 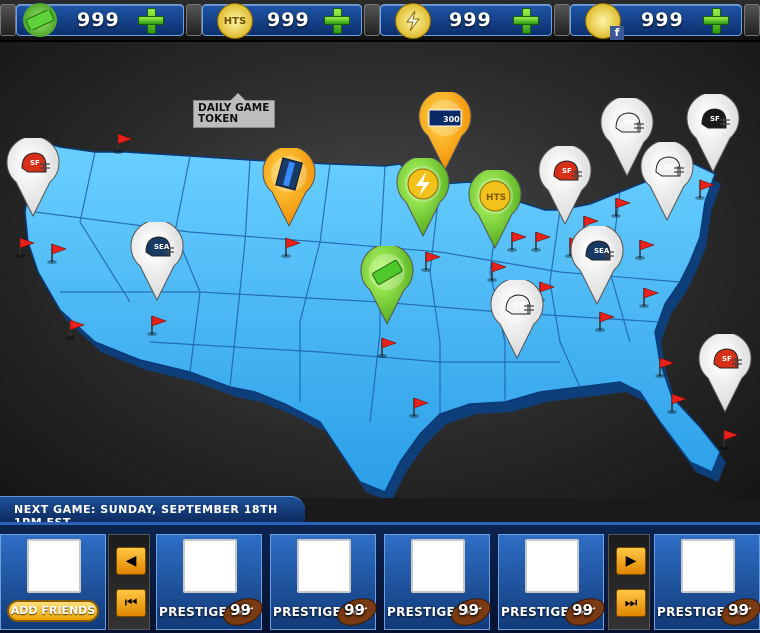 What do you see at coordinates (470, 20) in the screenshot?
I see `energy-value: 999` at bounding box center [470, 20].